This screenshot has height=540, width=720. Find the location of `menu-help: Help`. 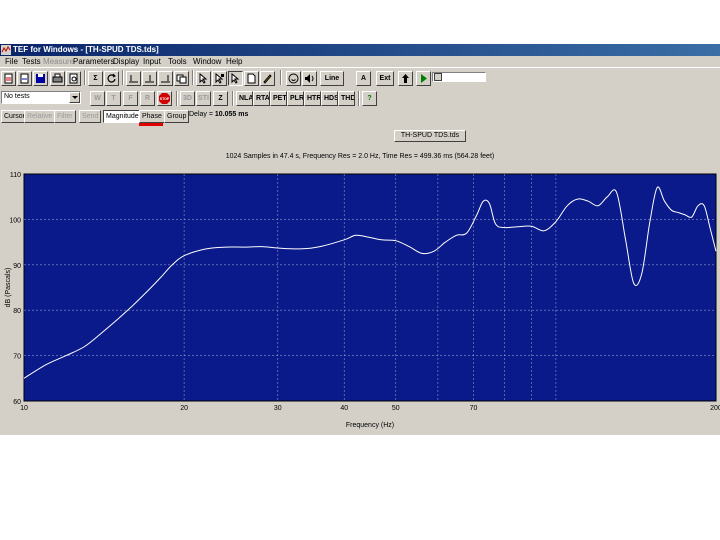

menu-help: Help is located at coordinates (234, 61).